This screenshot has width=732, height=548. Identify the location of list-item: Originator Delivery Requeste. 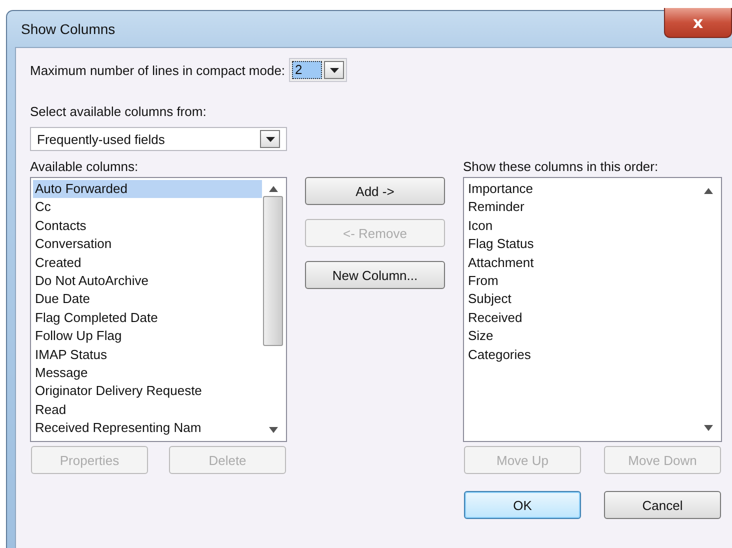
(147, 391).